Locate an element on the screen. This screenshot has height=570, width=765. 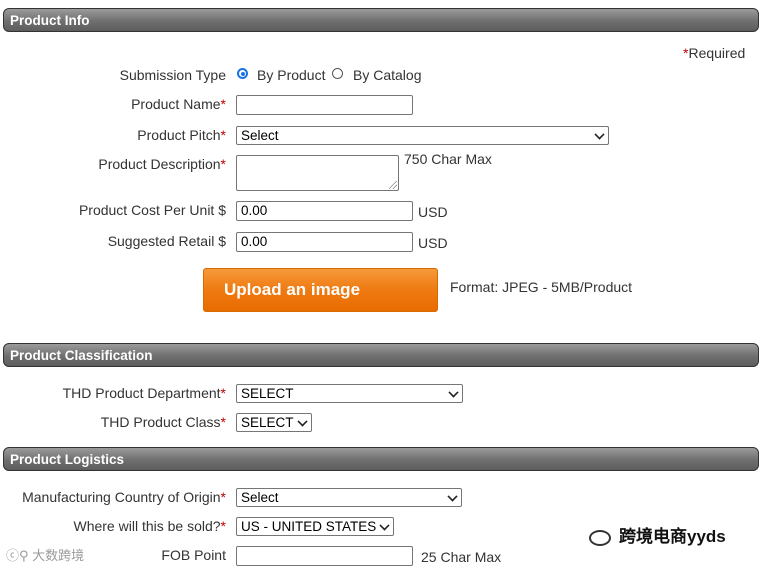
upload-image-button: Upload an image is located at coordinates (320, 290).